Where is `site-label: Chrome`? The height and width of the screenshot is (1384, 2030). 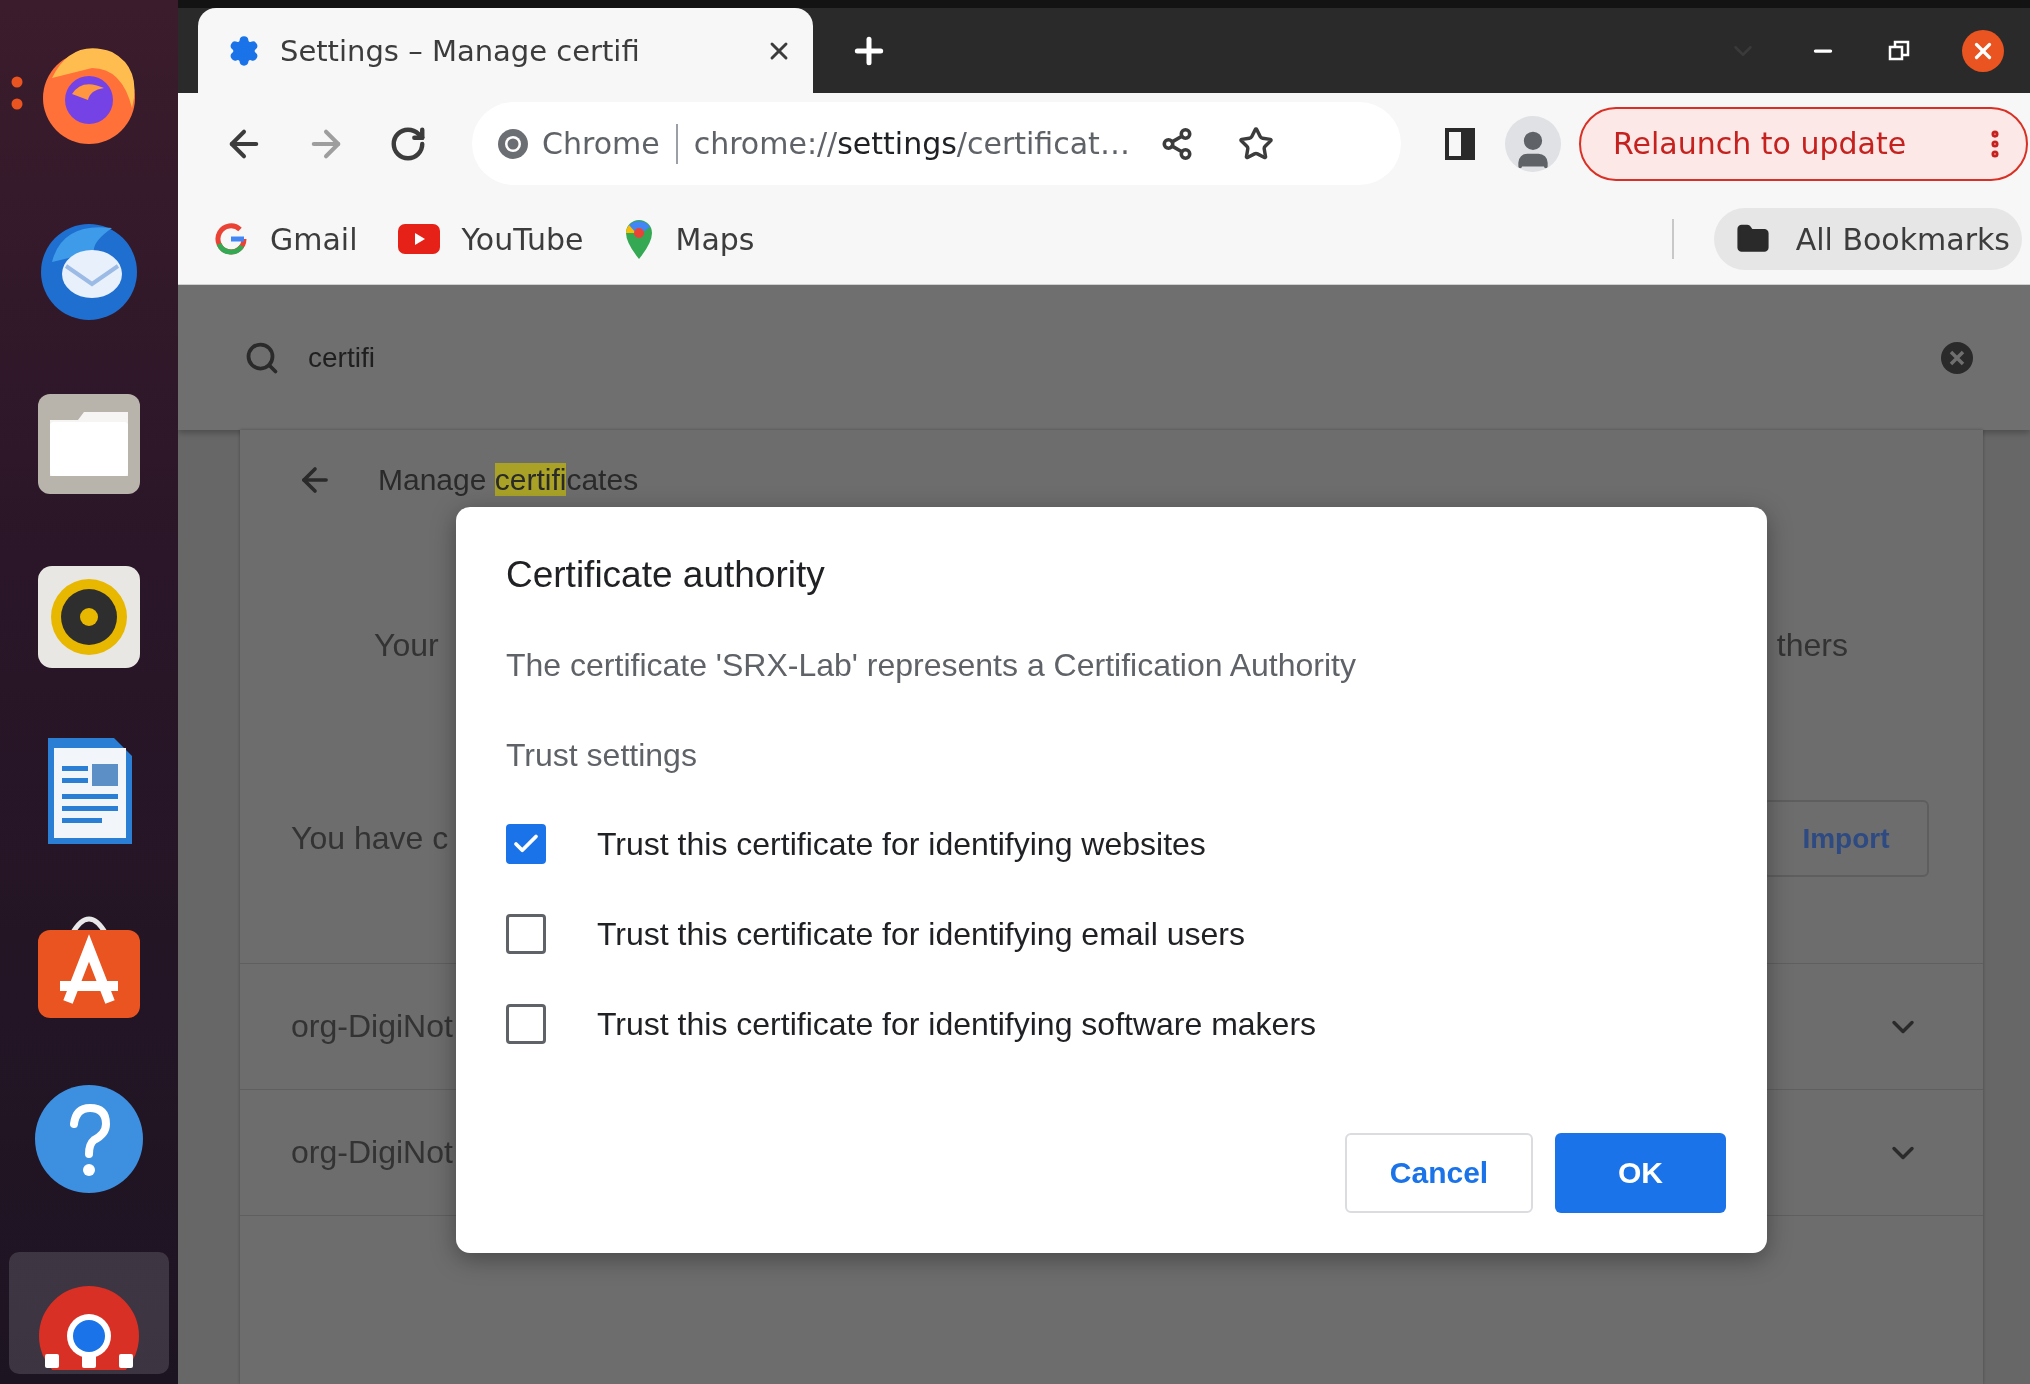 site-label: Chrome is located at coordinates (601, 143).